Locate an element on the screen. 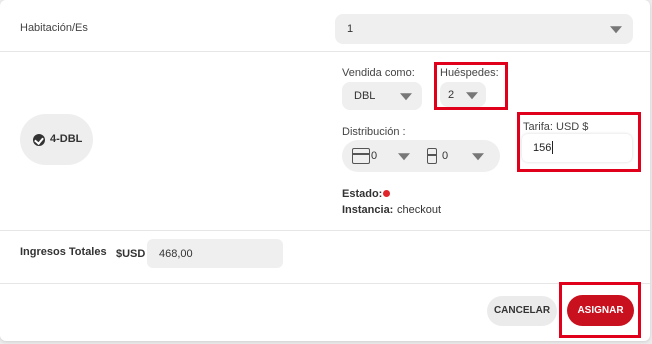  sold-as-value: DBL is located at coordinates (365, 96).